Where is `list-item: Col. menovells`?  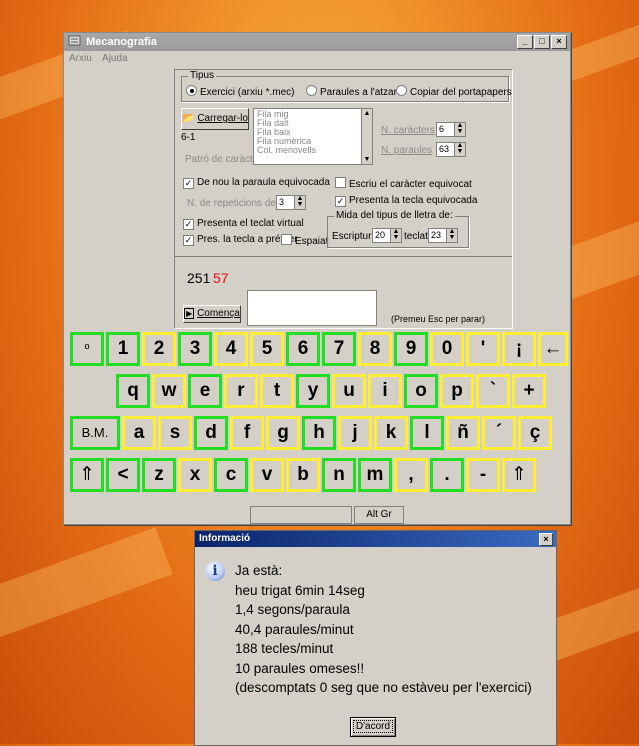 list-item: Col. menovells is located at coordinates (313, 150).